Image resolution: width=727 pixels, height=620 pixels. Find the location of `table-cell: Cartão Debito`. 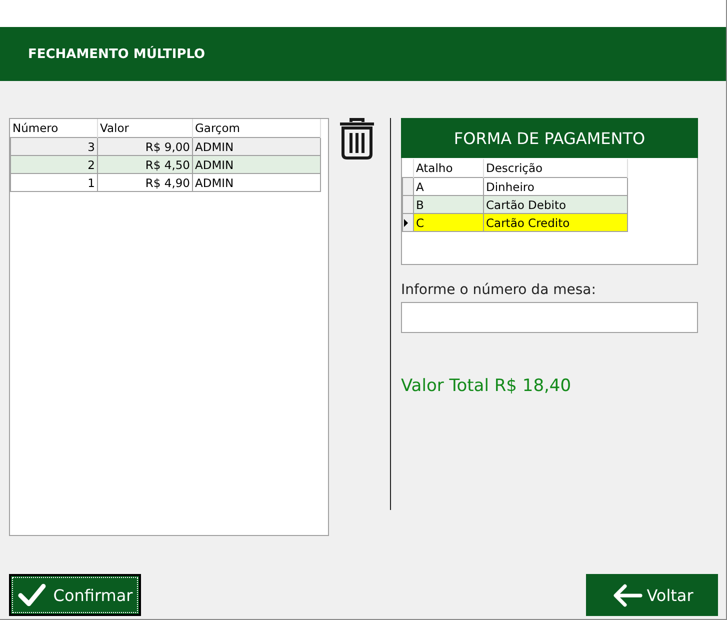

table-cell: Cartão Debito is located at coordinates (556, 205).